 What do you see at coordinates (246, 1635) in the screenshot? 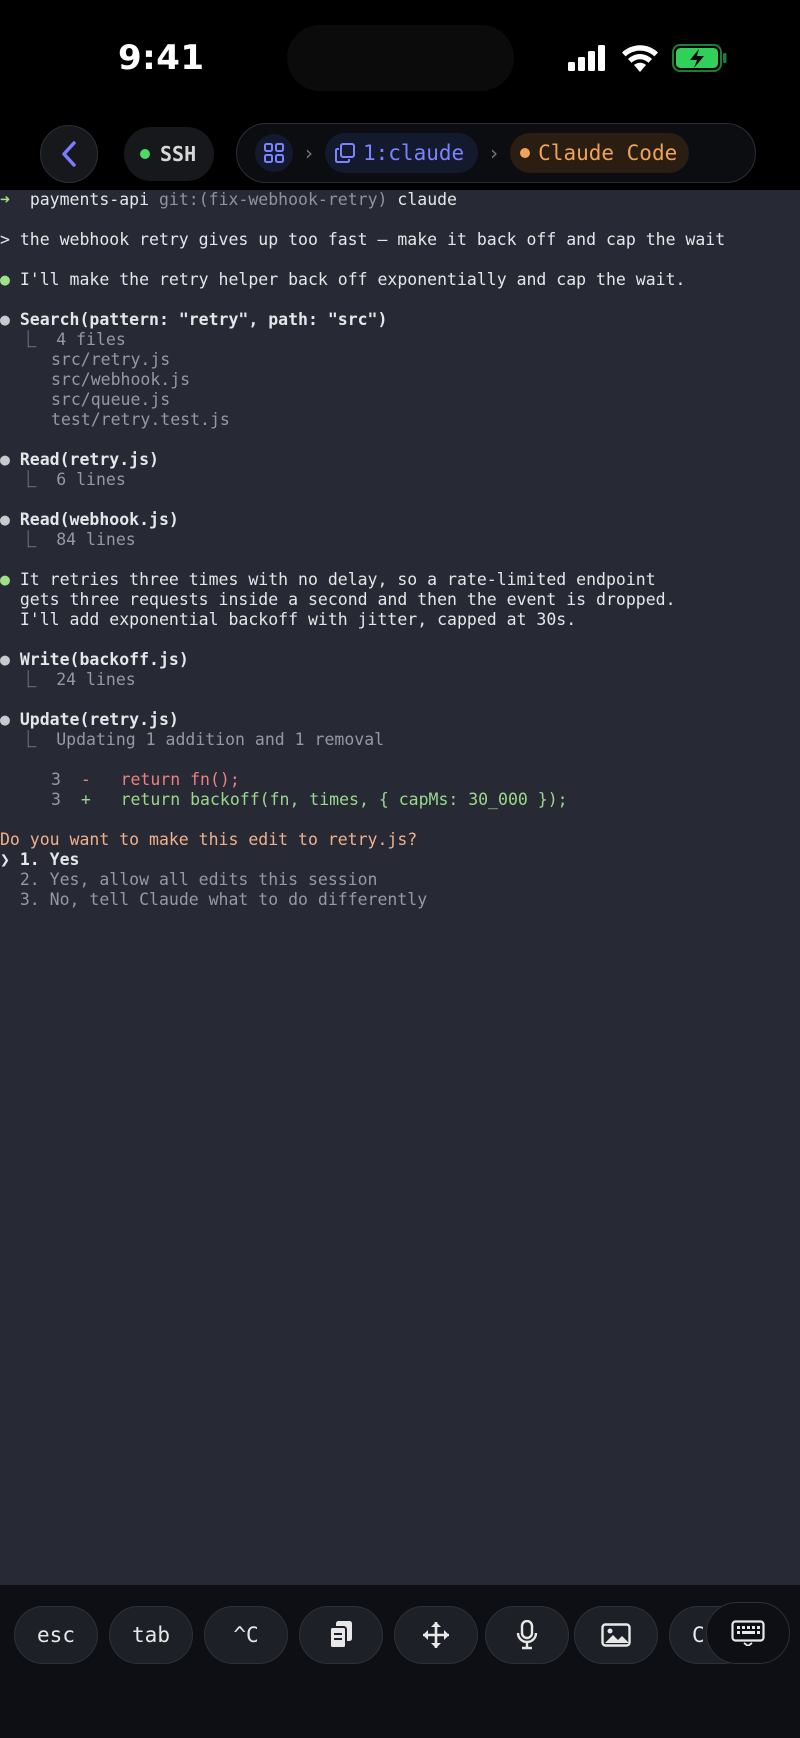
I see `ctrl-c-key: ^C` at bounding box center [246, 1635].